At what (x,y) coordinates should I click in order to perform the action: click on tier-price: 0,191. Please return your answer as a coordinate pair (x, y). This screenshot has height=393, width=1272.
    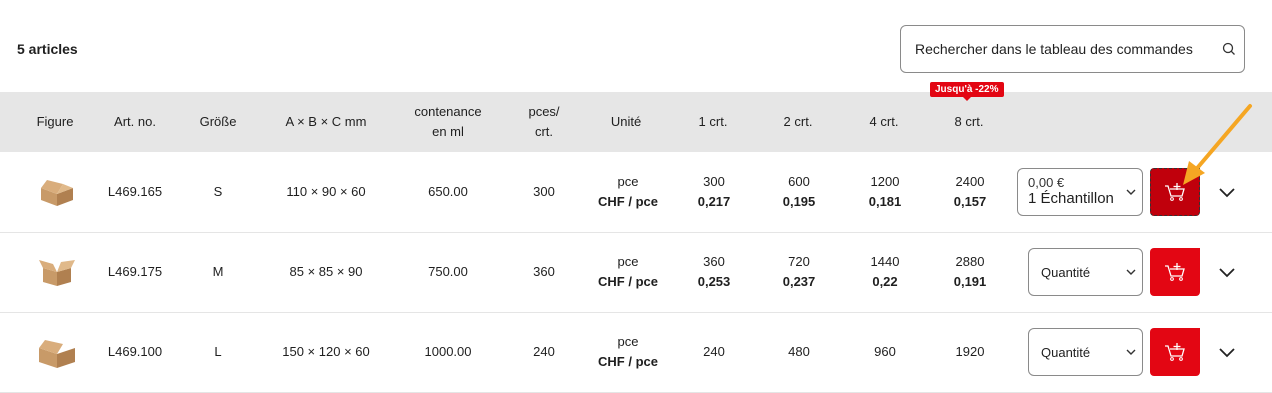
    Looking at the image, I should click on (970, 281).